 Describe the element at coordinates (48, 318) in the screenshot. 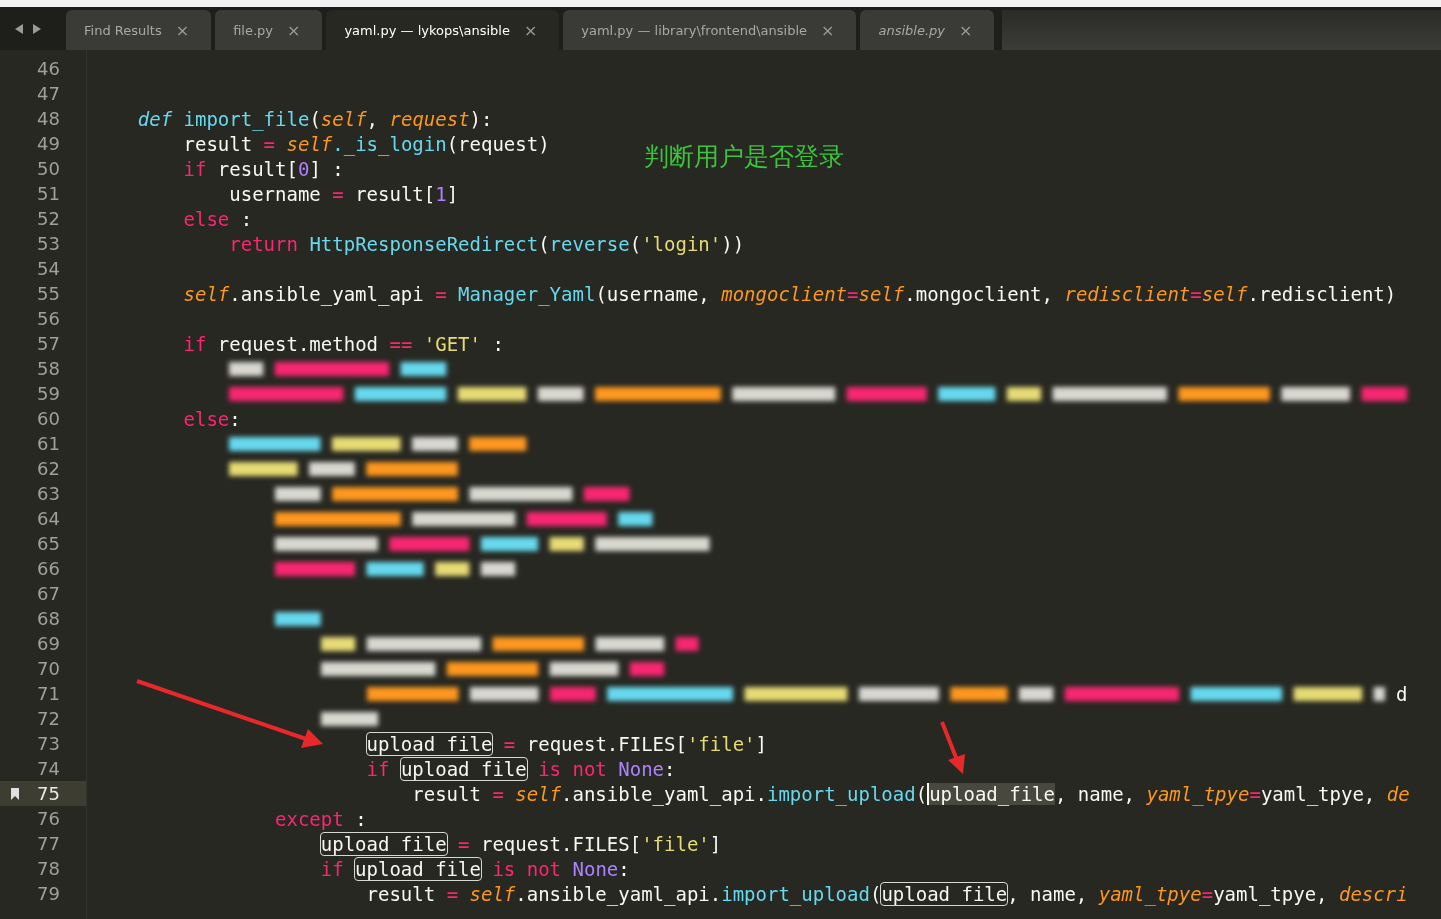

I see `line-number: 56` at that location.